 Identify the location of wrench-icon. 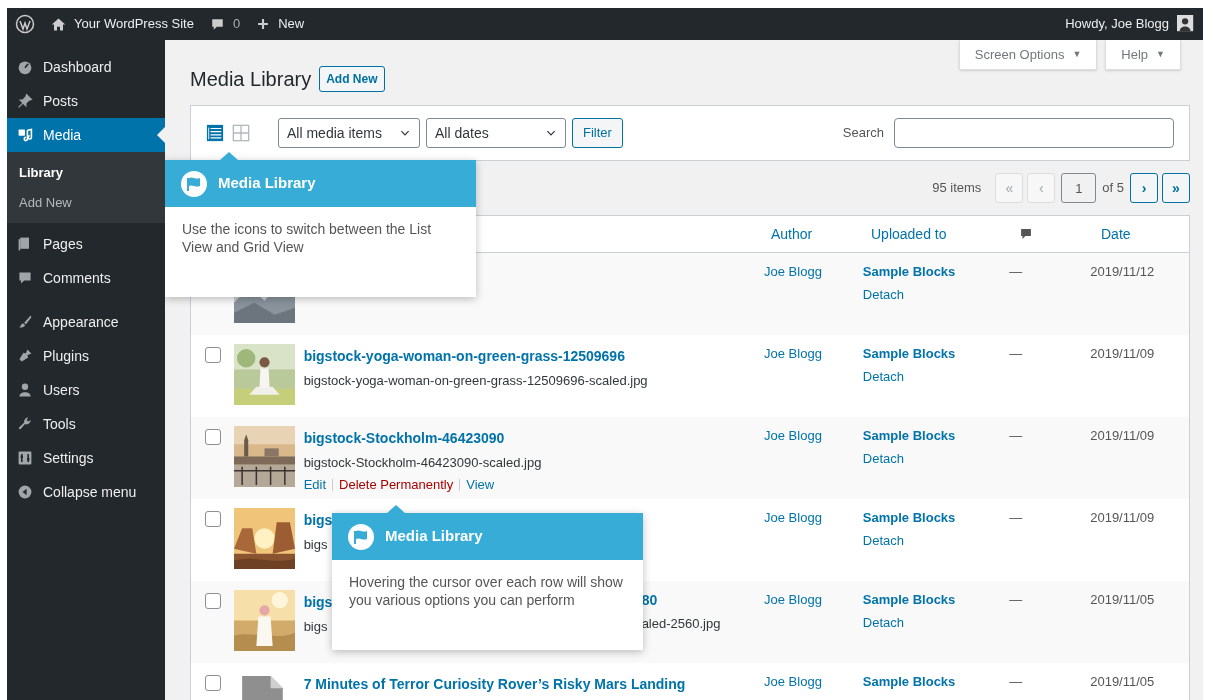
(25, 424).